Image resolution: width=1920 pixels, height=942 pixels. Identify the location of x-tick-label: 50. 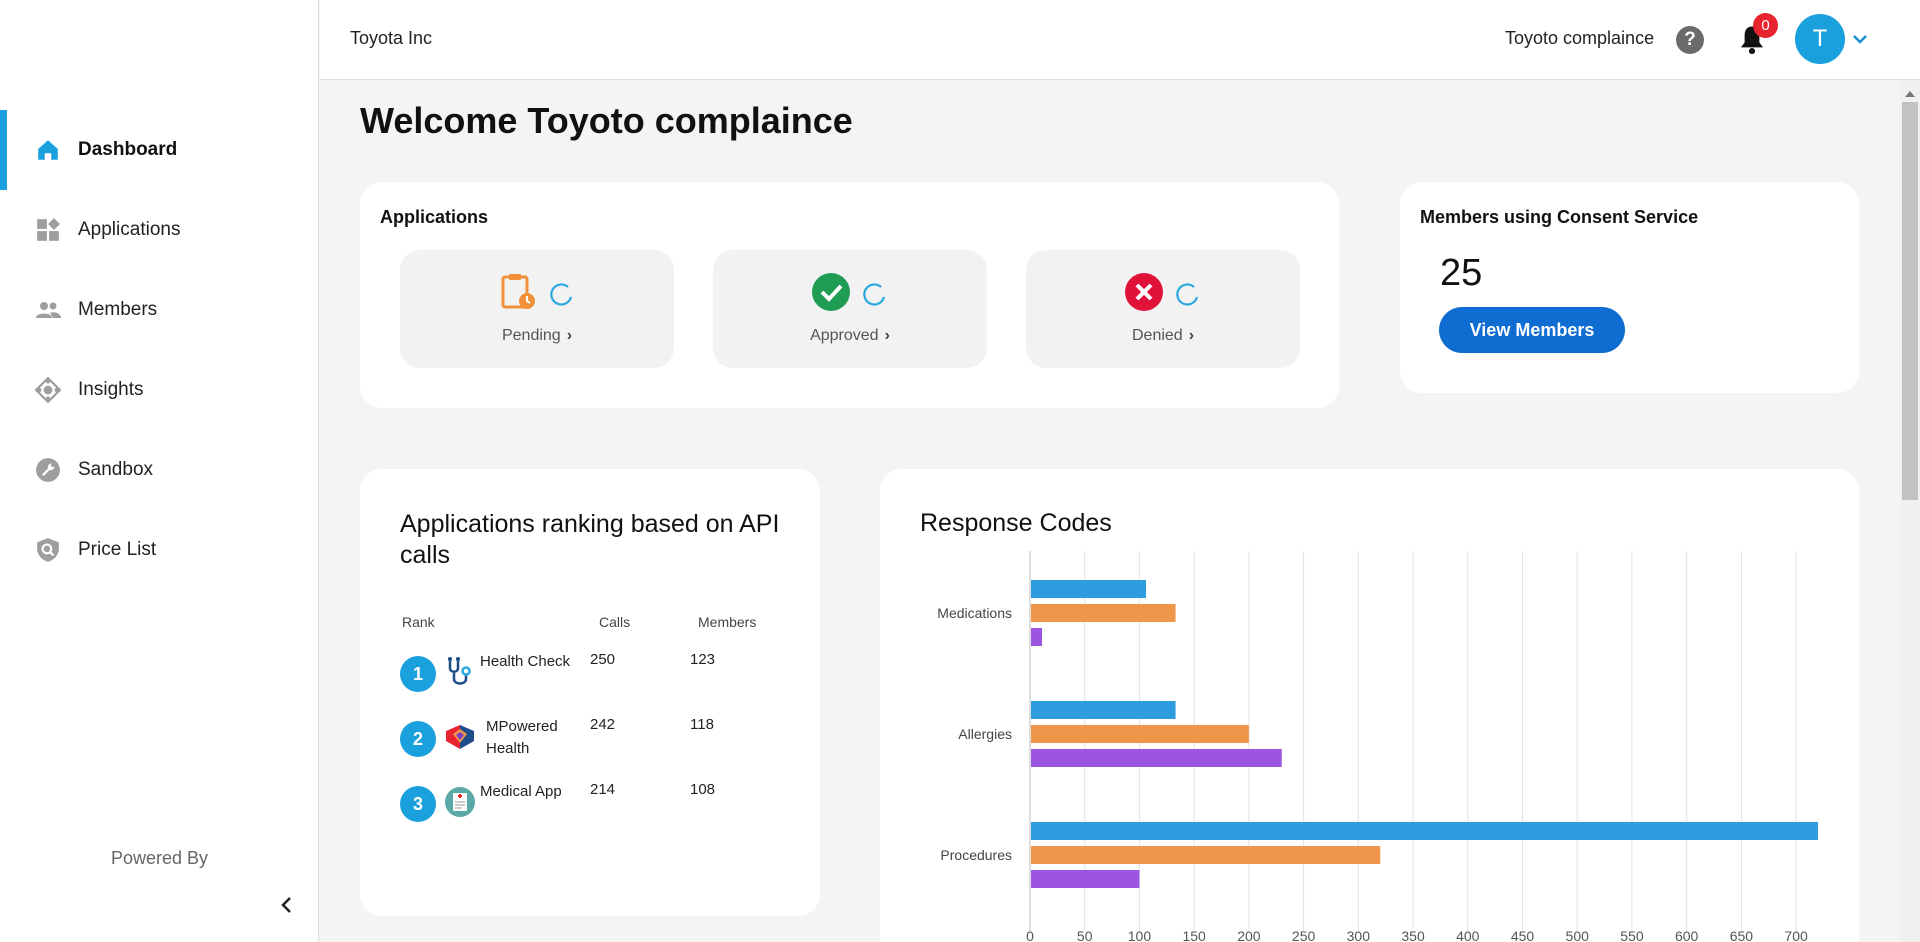
(1085, 935).